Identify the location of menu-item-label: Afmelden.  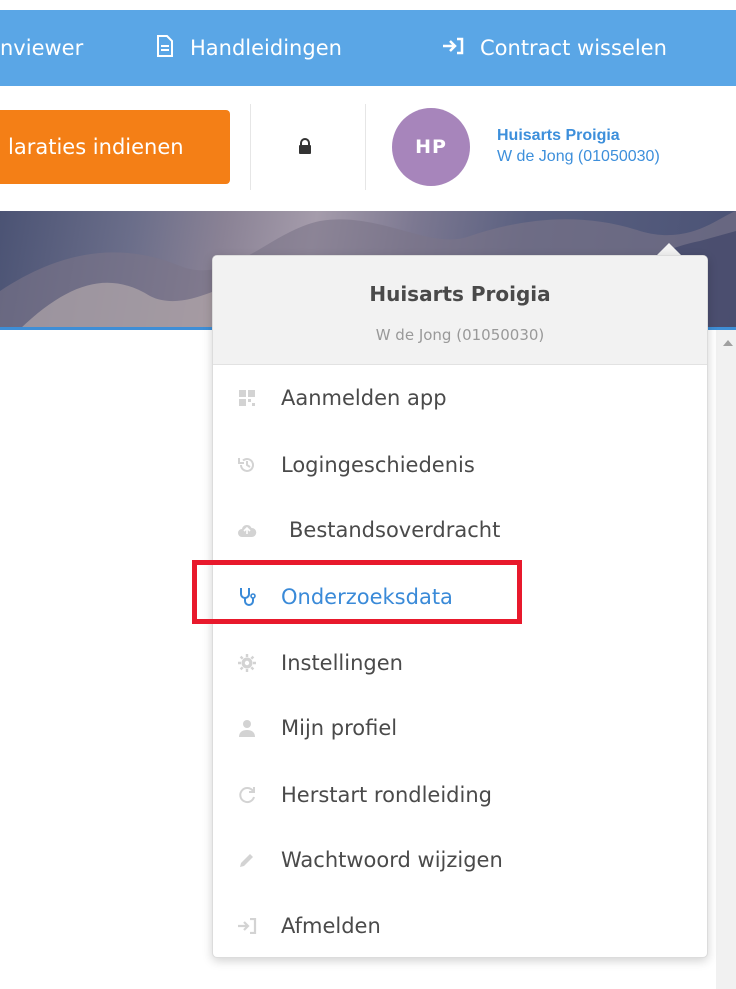
(331, 926).